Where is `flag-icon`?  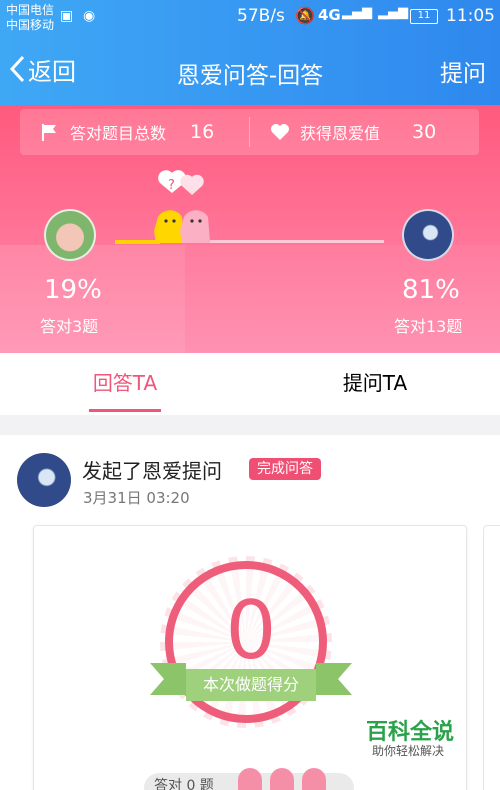
flag-icon is located at coordinates (49, 132).